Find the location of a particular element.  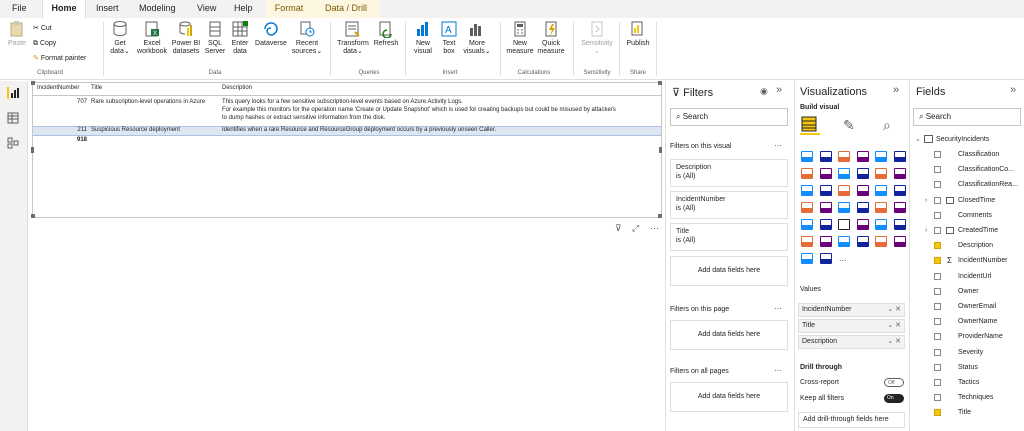

cross-report-toggle: Off is located at coordinates (894, 382).